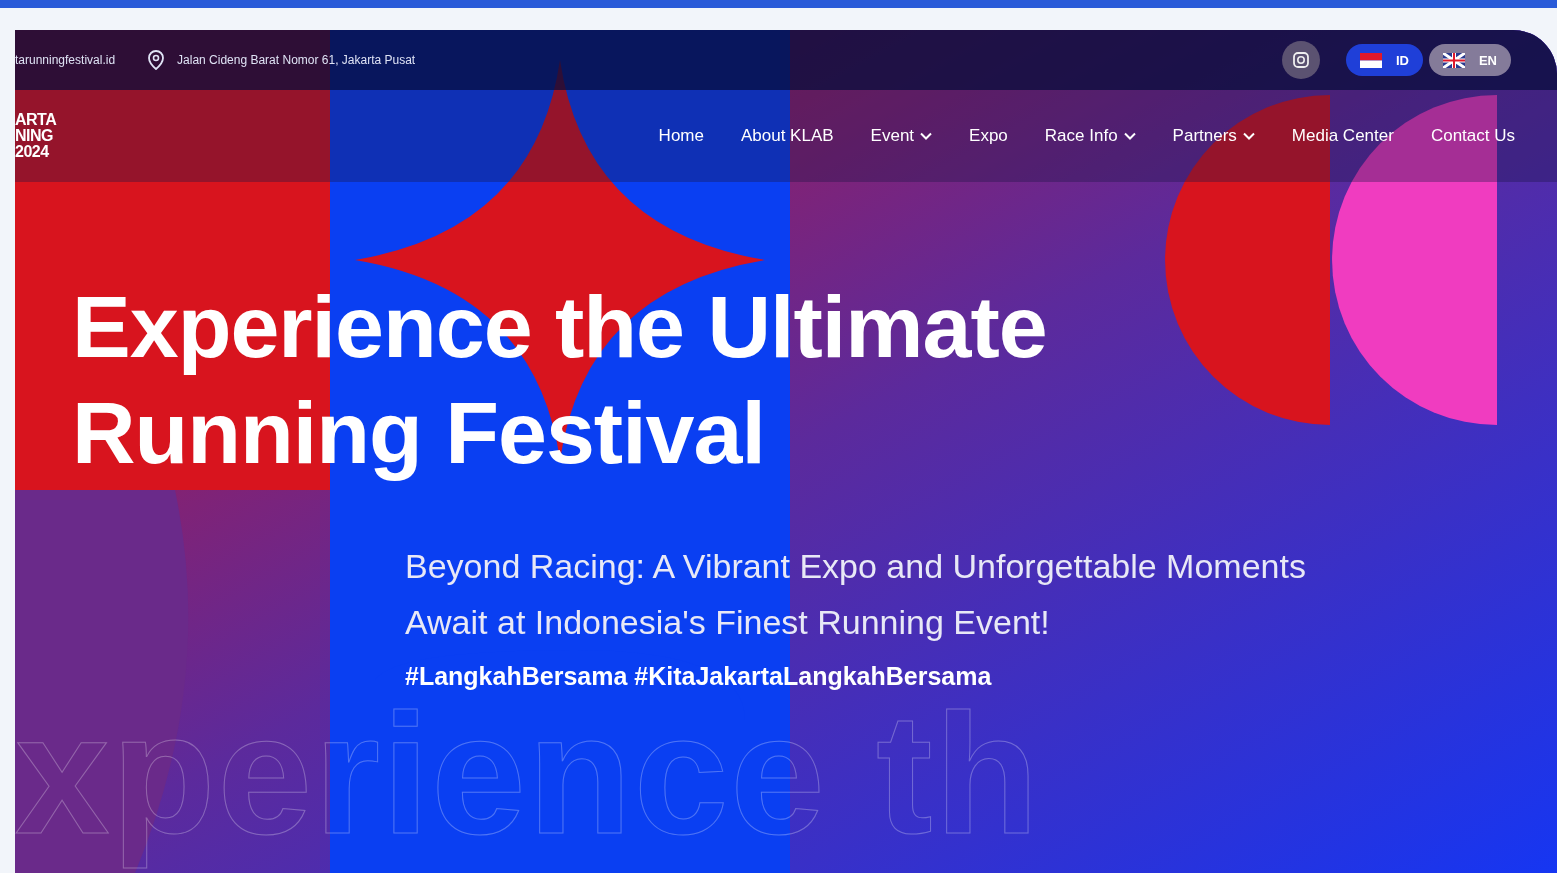  What do you see at coordinates (296, 60) in the screenshot?
I see `address-text: Jalan Cideng Barat Nomor 61, Jakarta Pusat` at bounding box center [296, 60].